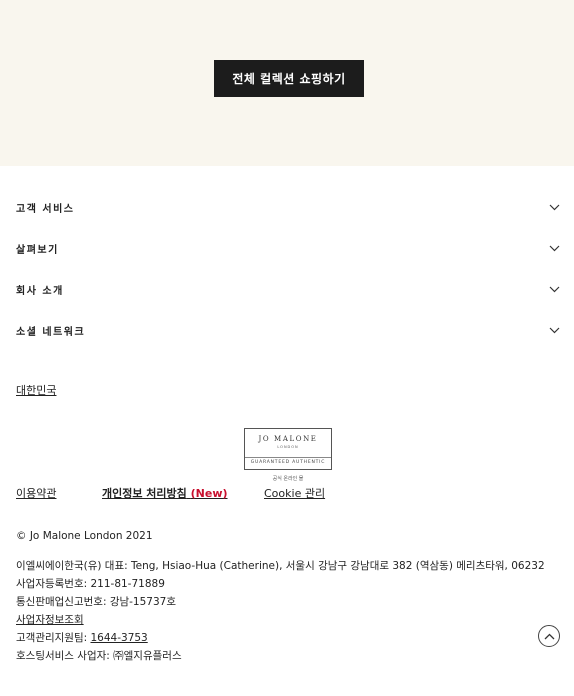 Image resolution: width=574 pixels, height=696 pixels. Describe the element at coordinates (36, 493) in the screenshot. I see `terms-link: 이용약관` at that location.